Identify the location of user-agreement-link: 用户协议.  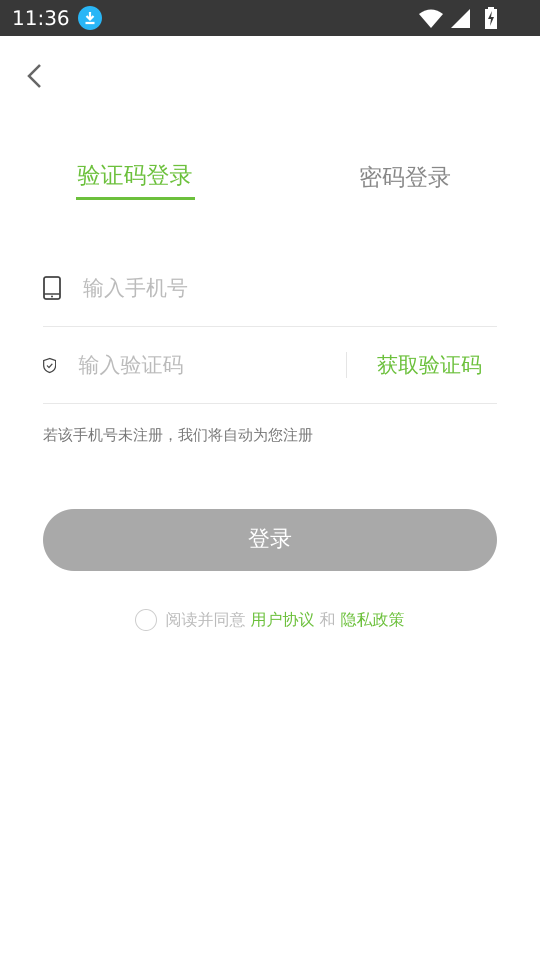
(282, 619).